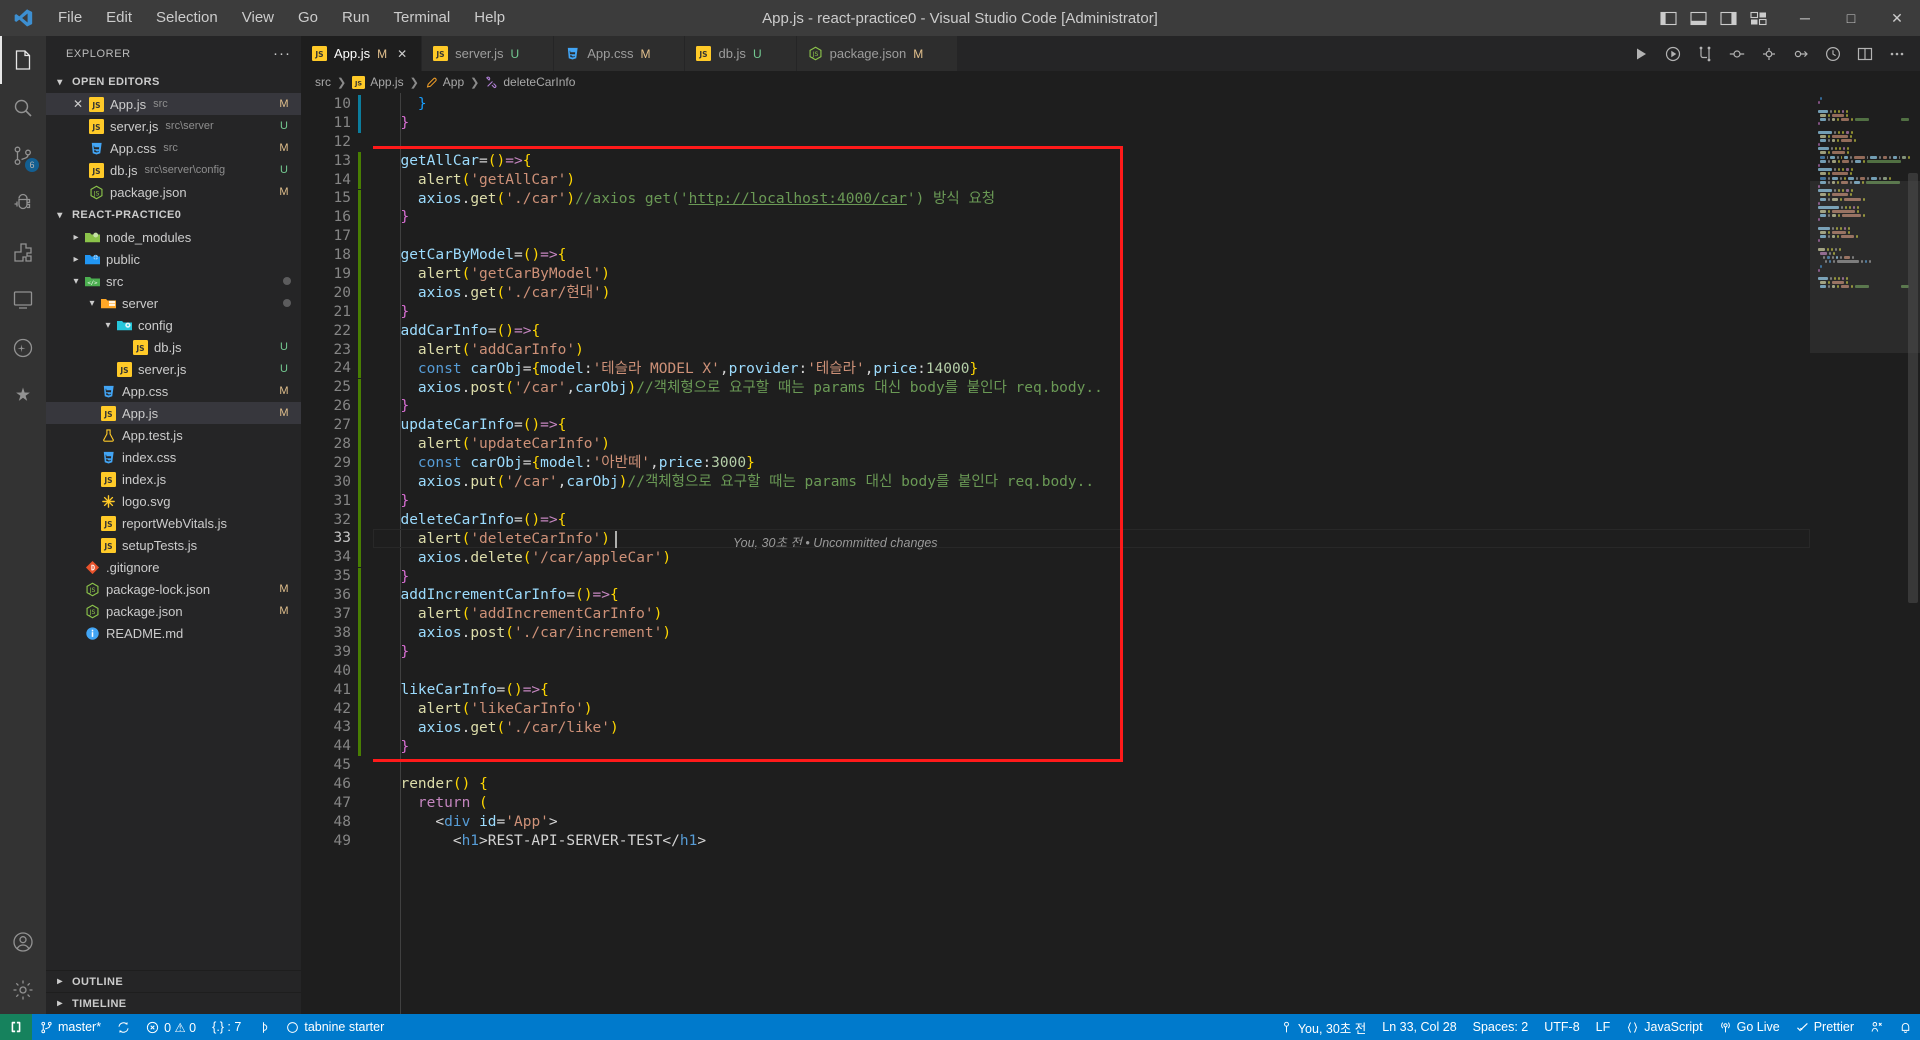 The image size is (1920, 1040). I want to click on status-indentation: Spaces: 2, so click(1501, 1027).